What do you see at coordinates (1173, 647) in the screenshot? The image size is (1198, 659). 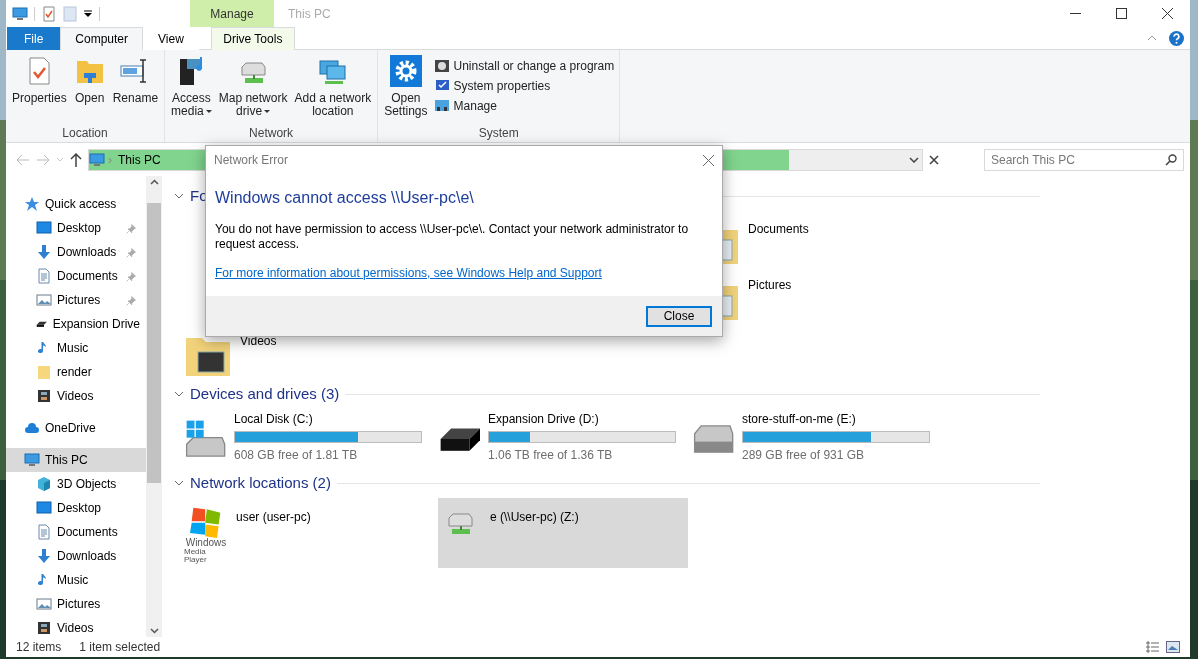 I see `large-icons-view-icon` at bounding box center [1173, 647].